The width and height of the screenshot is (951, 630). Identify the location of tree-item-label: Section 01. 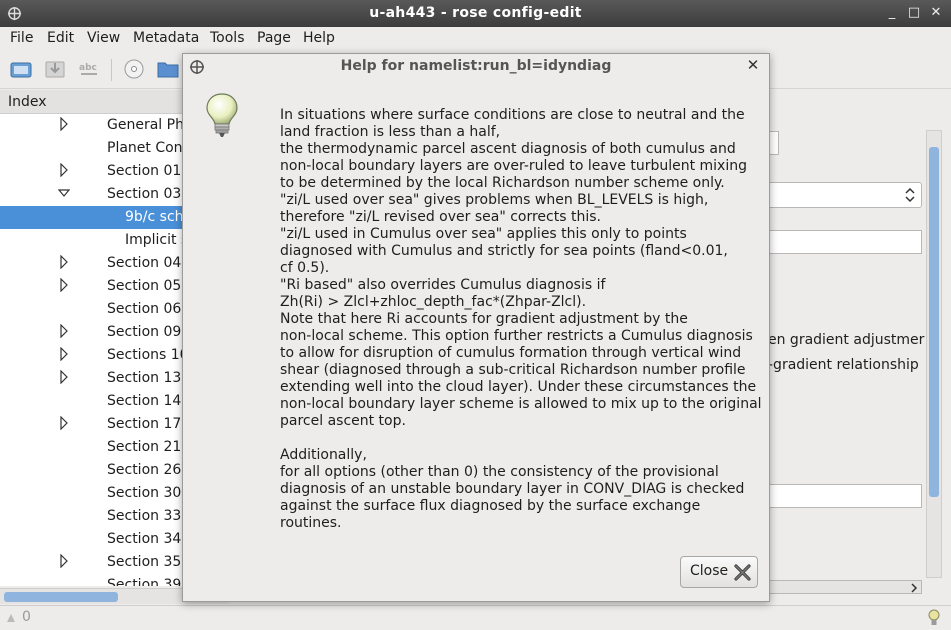
(144, 171).